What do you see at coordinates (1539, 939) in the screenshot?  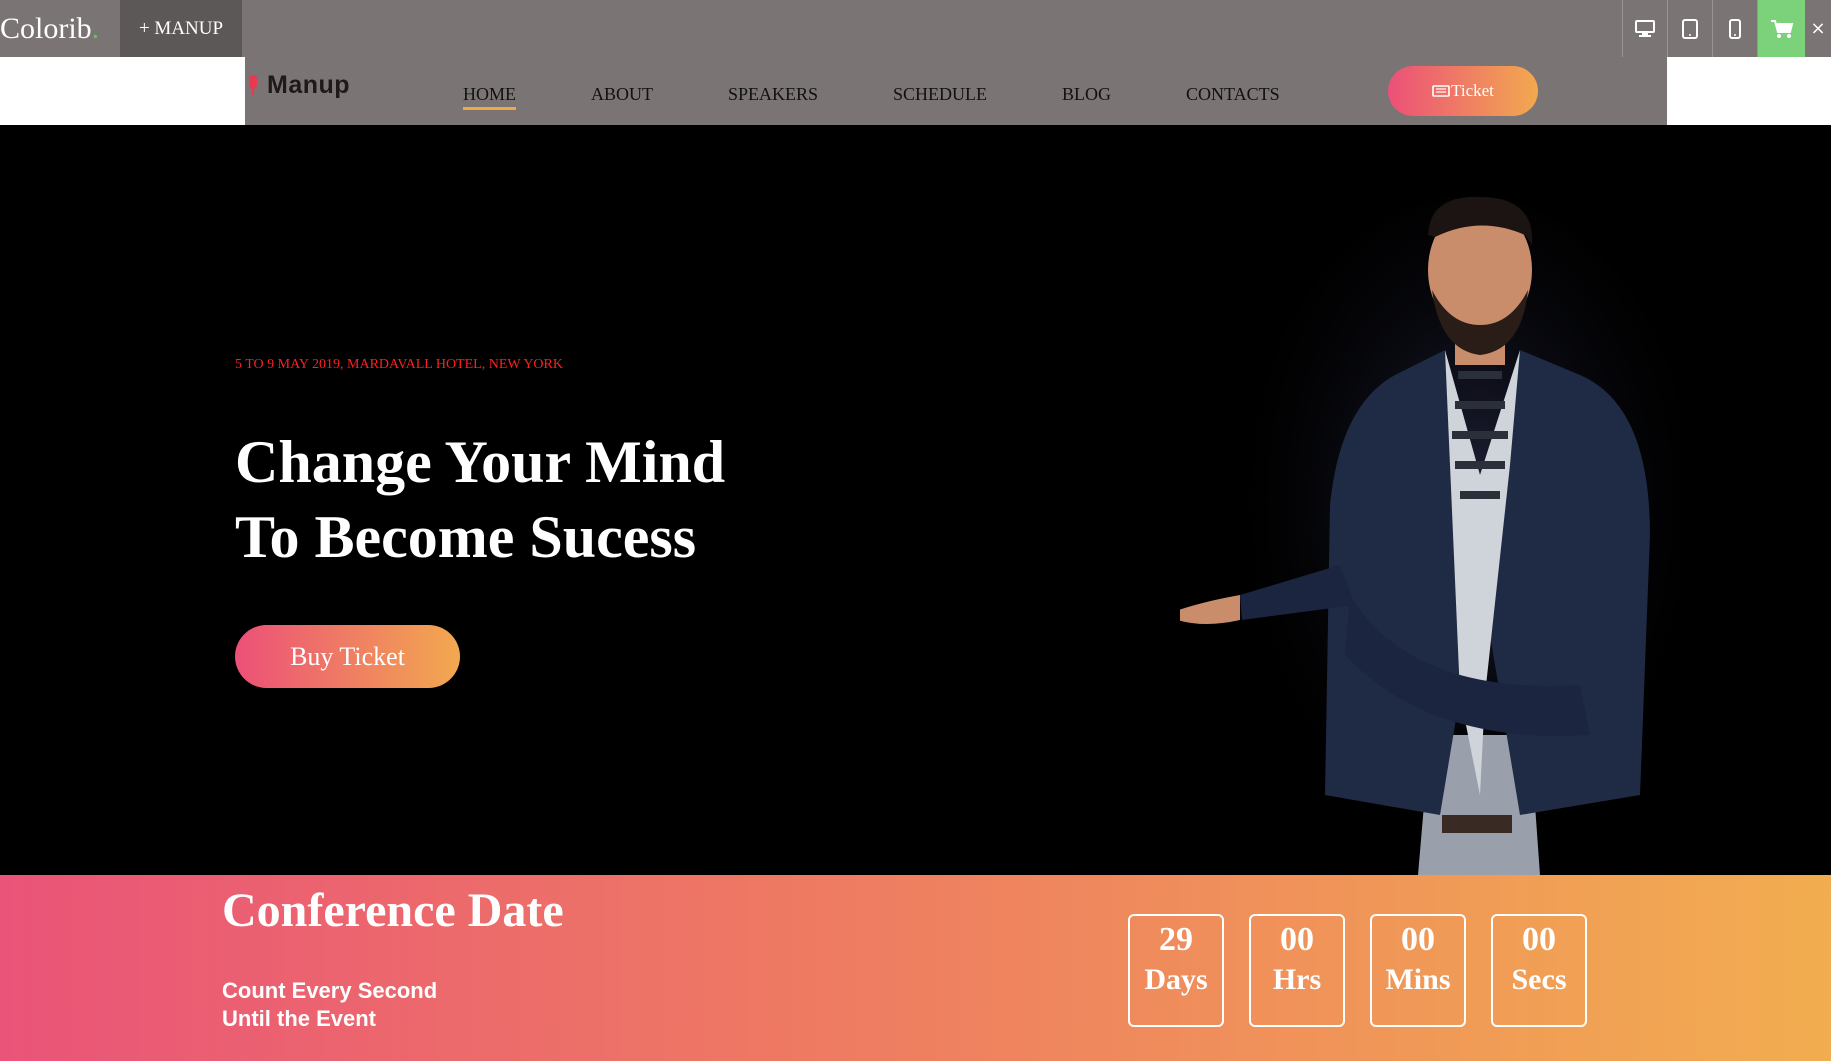 I see `countdown-seconds-value: 00` at bounding box center [1539, 939].